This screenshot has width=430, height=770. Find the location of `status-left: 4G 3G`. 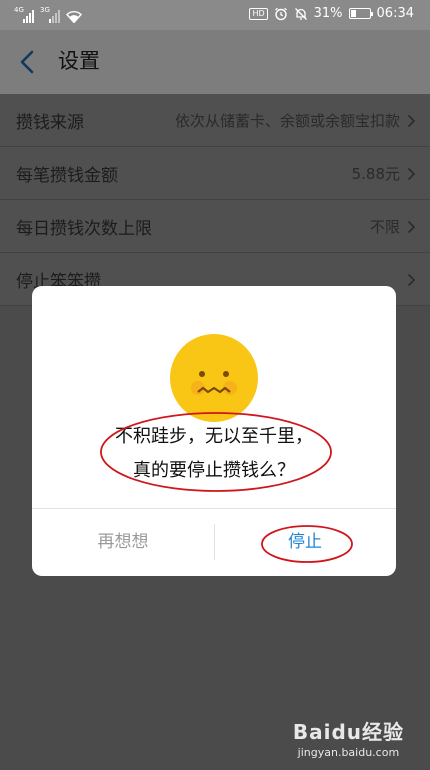

status-left: 4G 3G is located at coordinates (48, 15).